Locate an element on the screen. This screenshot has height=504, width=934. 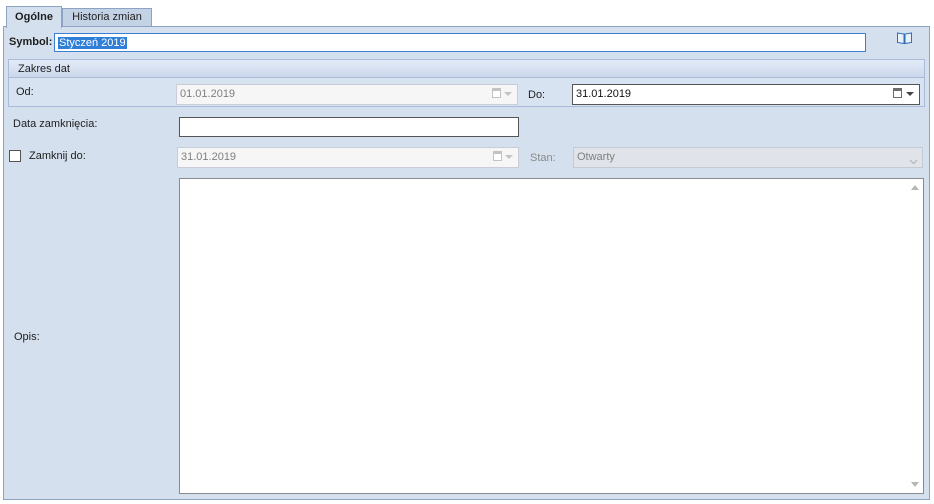
tab-historia-zmian: Historia zmian is located at coordinates (107, 17).